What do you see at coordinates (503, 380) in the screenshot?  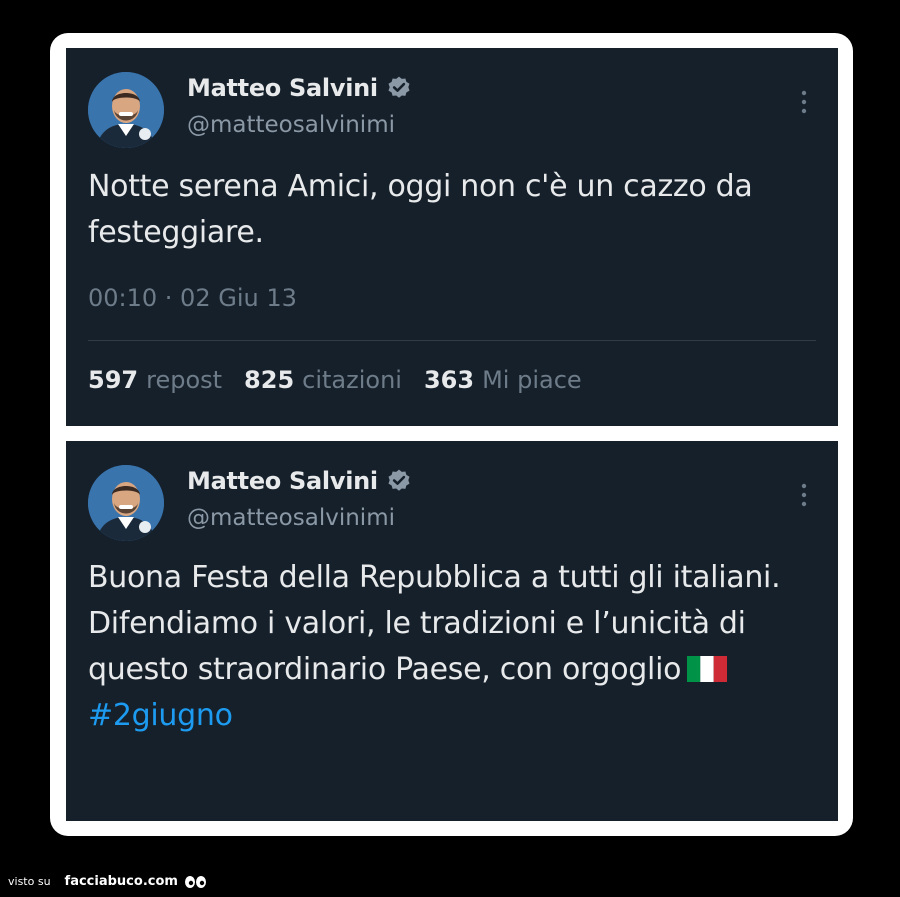 I see `stat-likes: 363 Mi piace` at bounding box center [503, 380].